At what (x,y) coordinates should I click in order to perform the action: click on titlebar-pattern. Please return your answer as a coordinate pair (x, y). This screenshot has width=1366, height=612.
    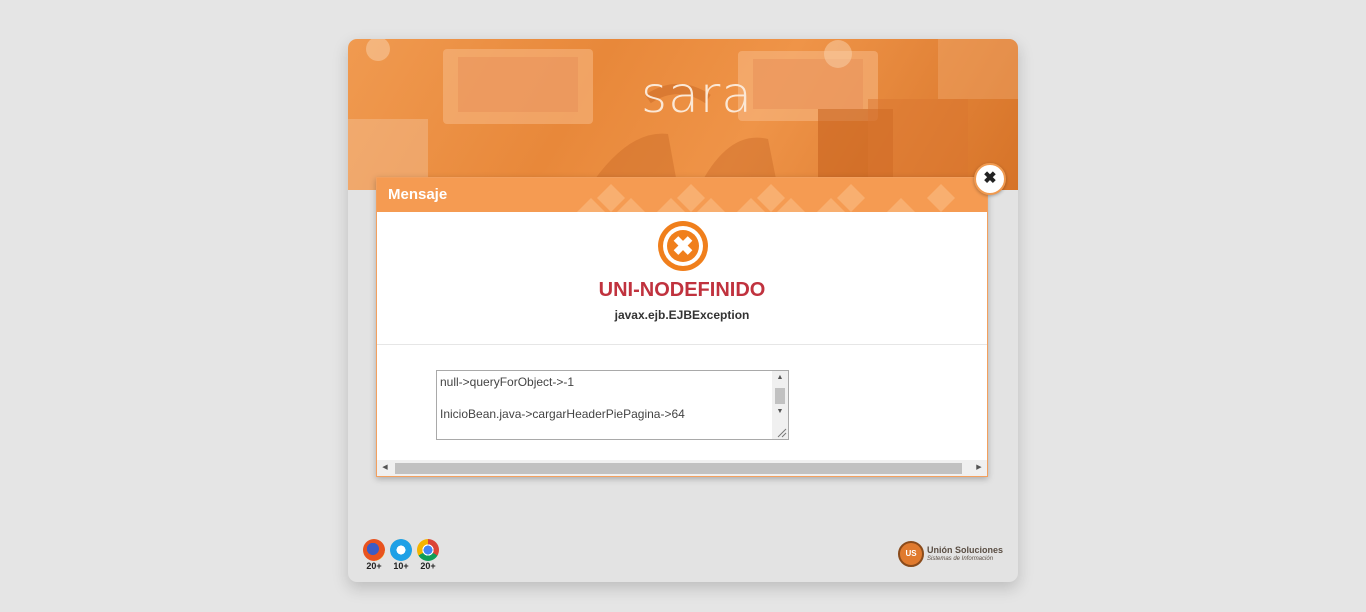
    Looking at the image, I should click on (766, 198).